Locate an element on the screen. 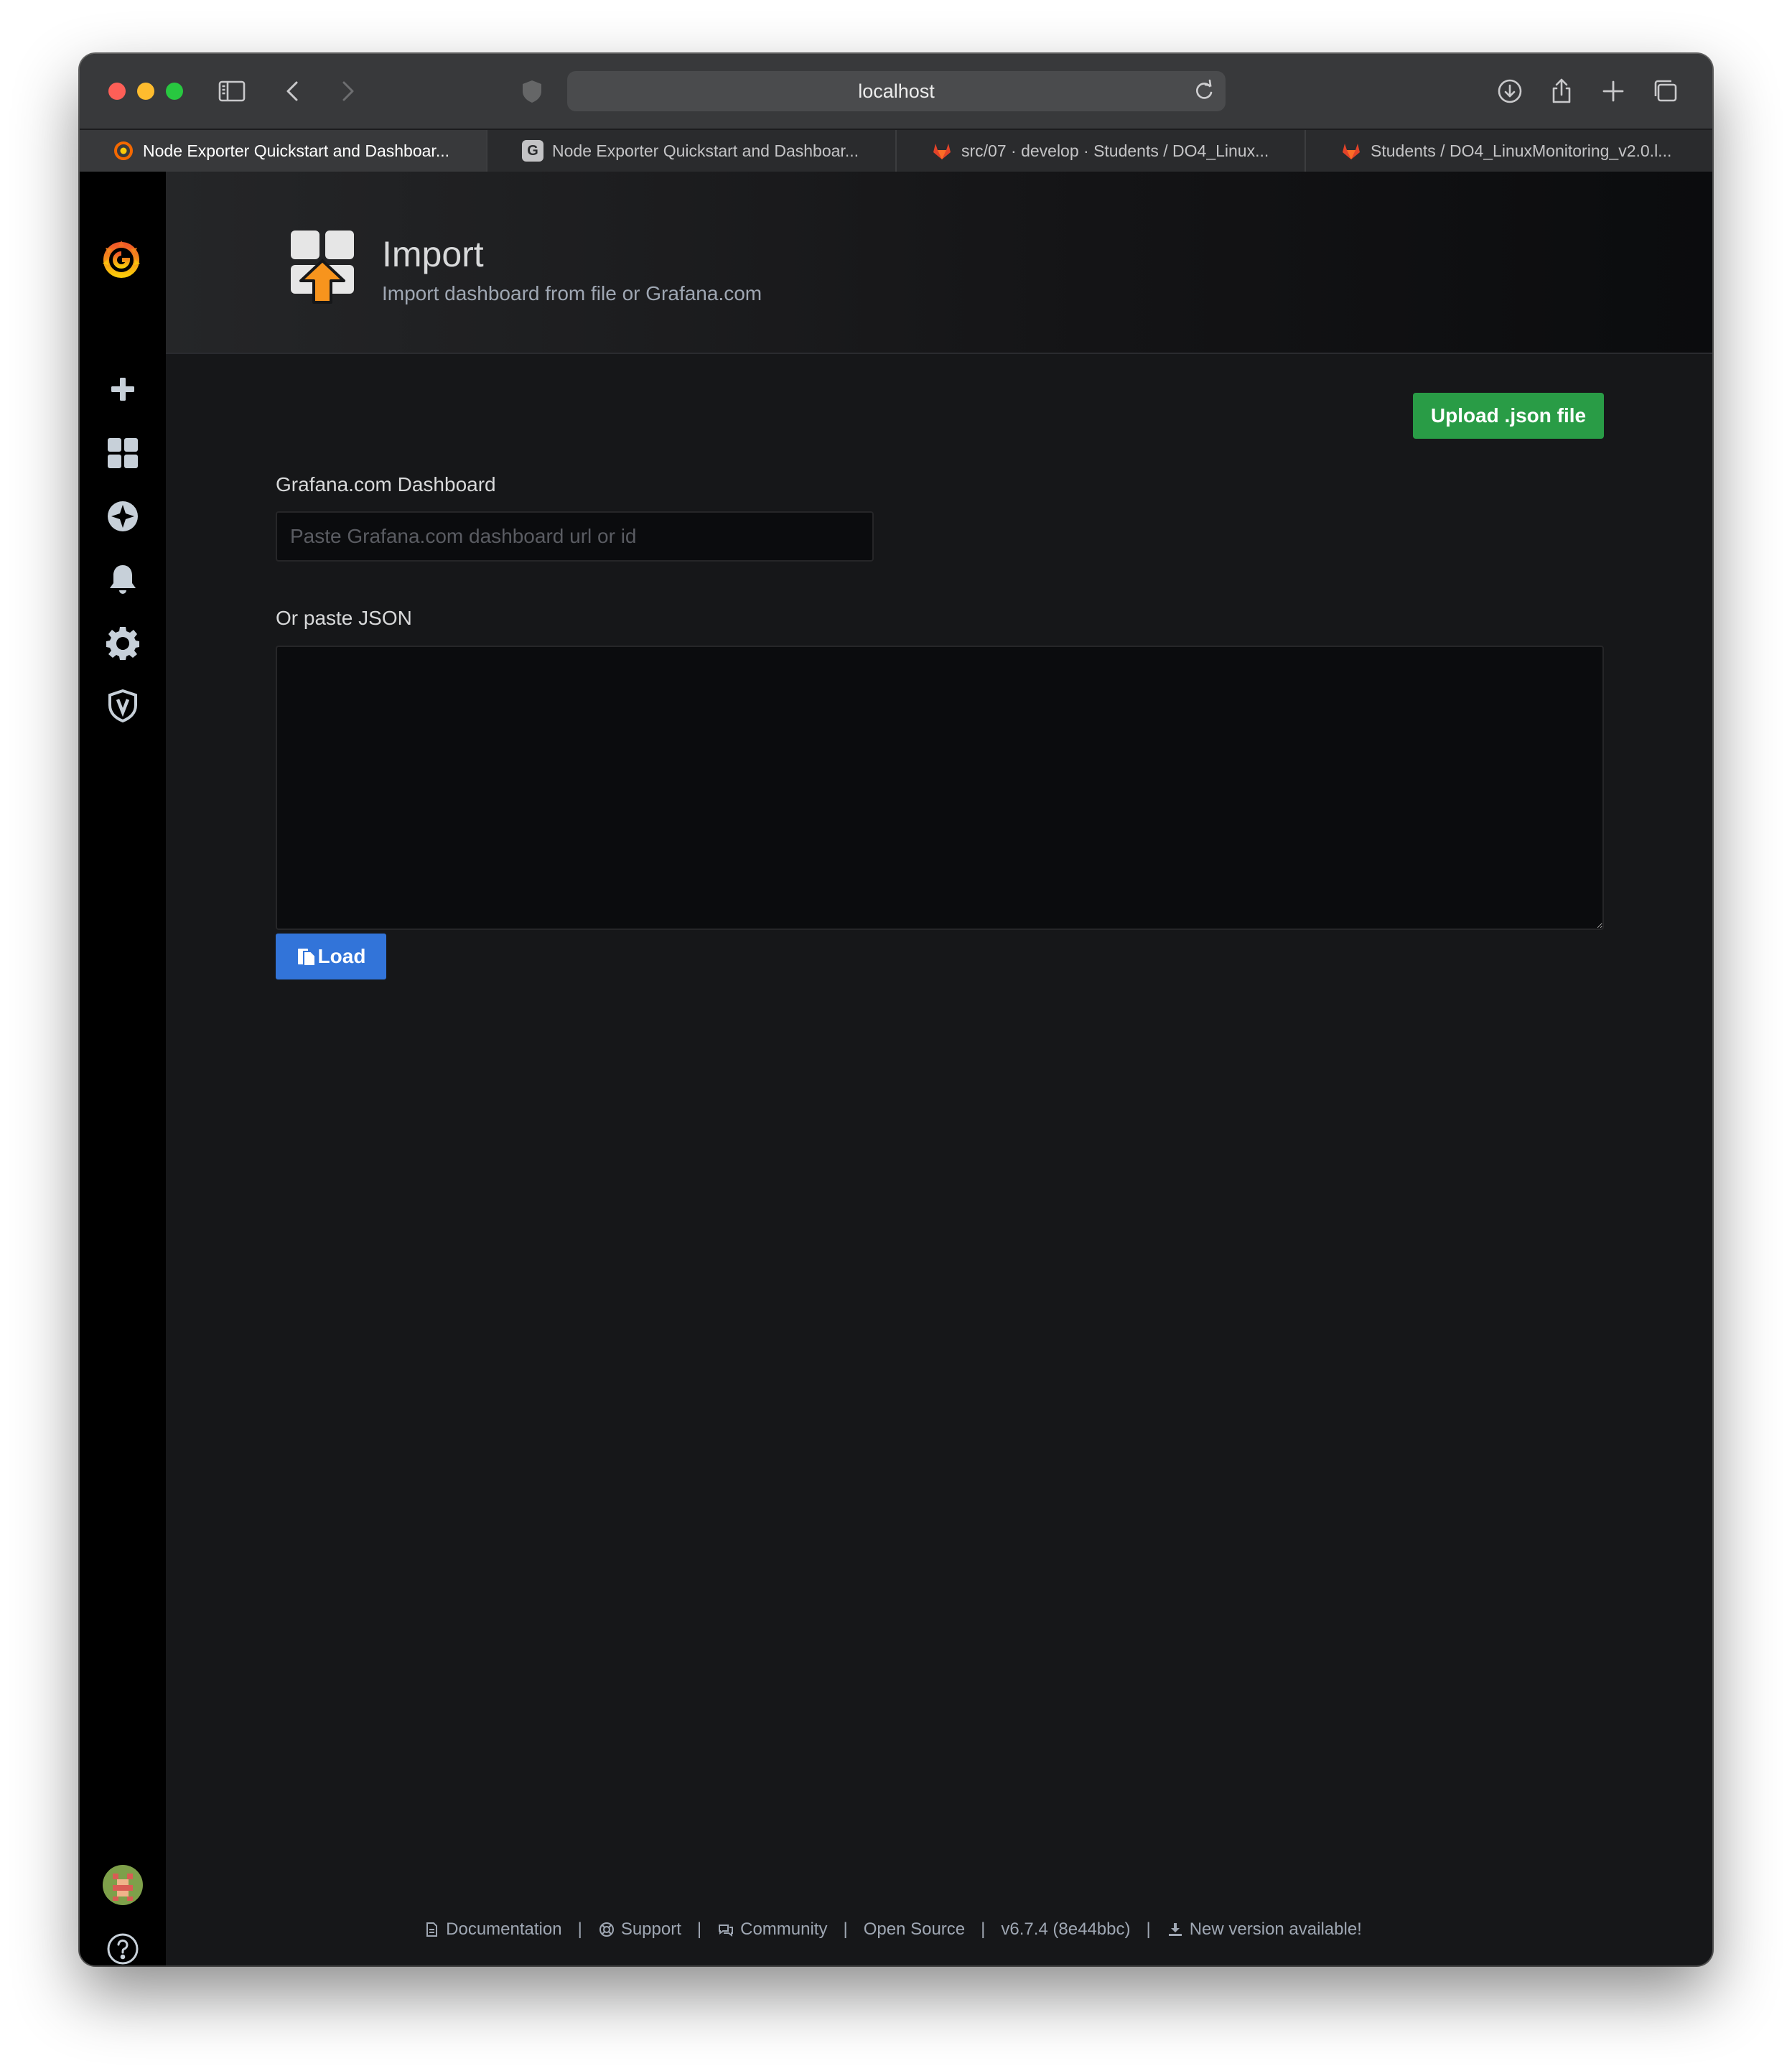 The width and height of the screenshot is (1792, 2071). footer-new-version-link: New version available! is located at coordinates (1264, 1929).